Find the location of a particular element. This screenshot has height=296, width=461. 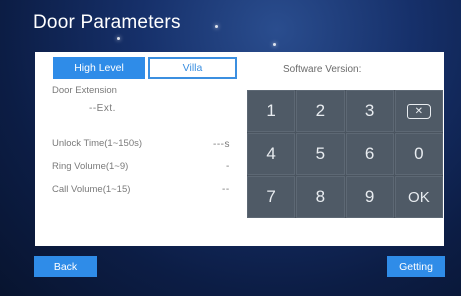

key-5: 5 is located at coordinates (320, 154).